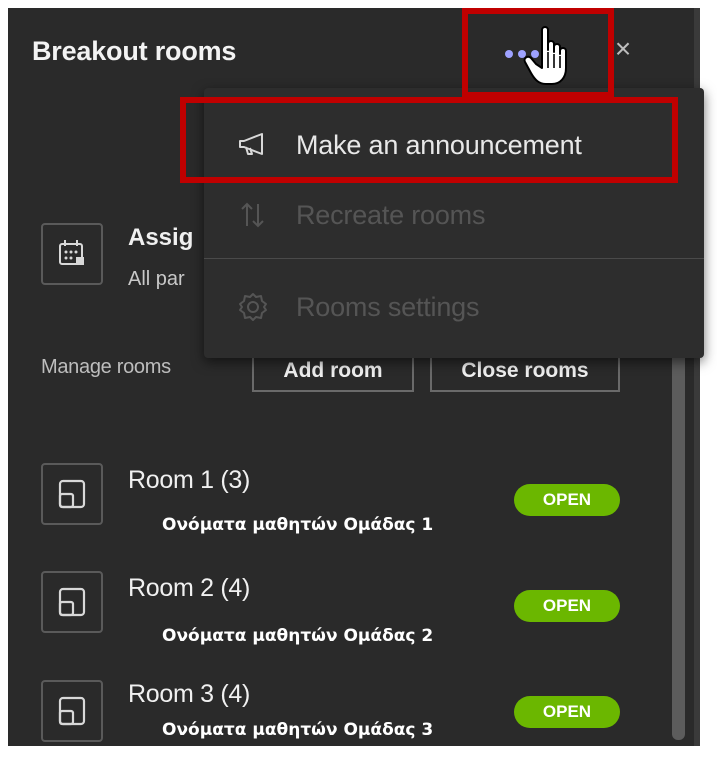  What do you see at coordinates (388, 306) in the screenshot?
I see `menu-item-label: Rooms settings` at bounding box center [388, 306].